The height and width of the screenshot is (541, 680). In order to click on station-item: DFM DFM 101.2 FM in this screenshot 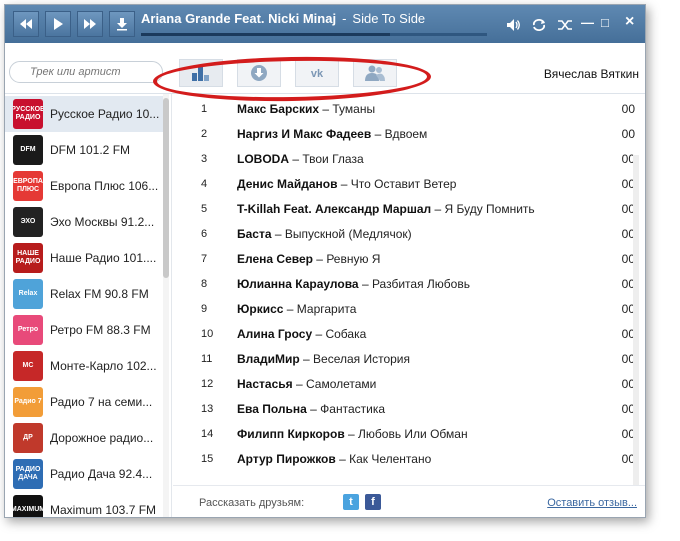, I will do `click(84, 150)`.